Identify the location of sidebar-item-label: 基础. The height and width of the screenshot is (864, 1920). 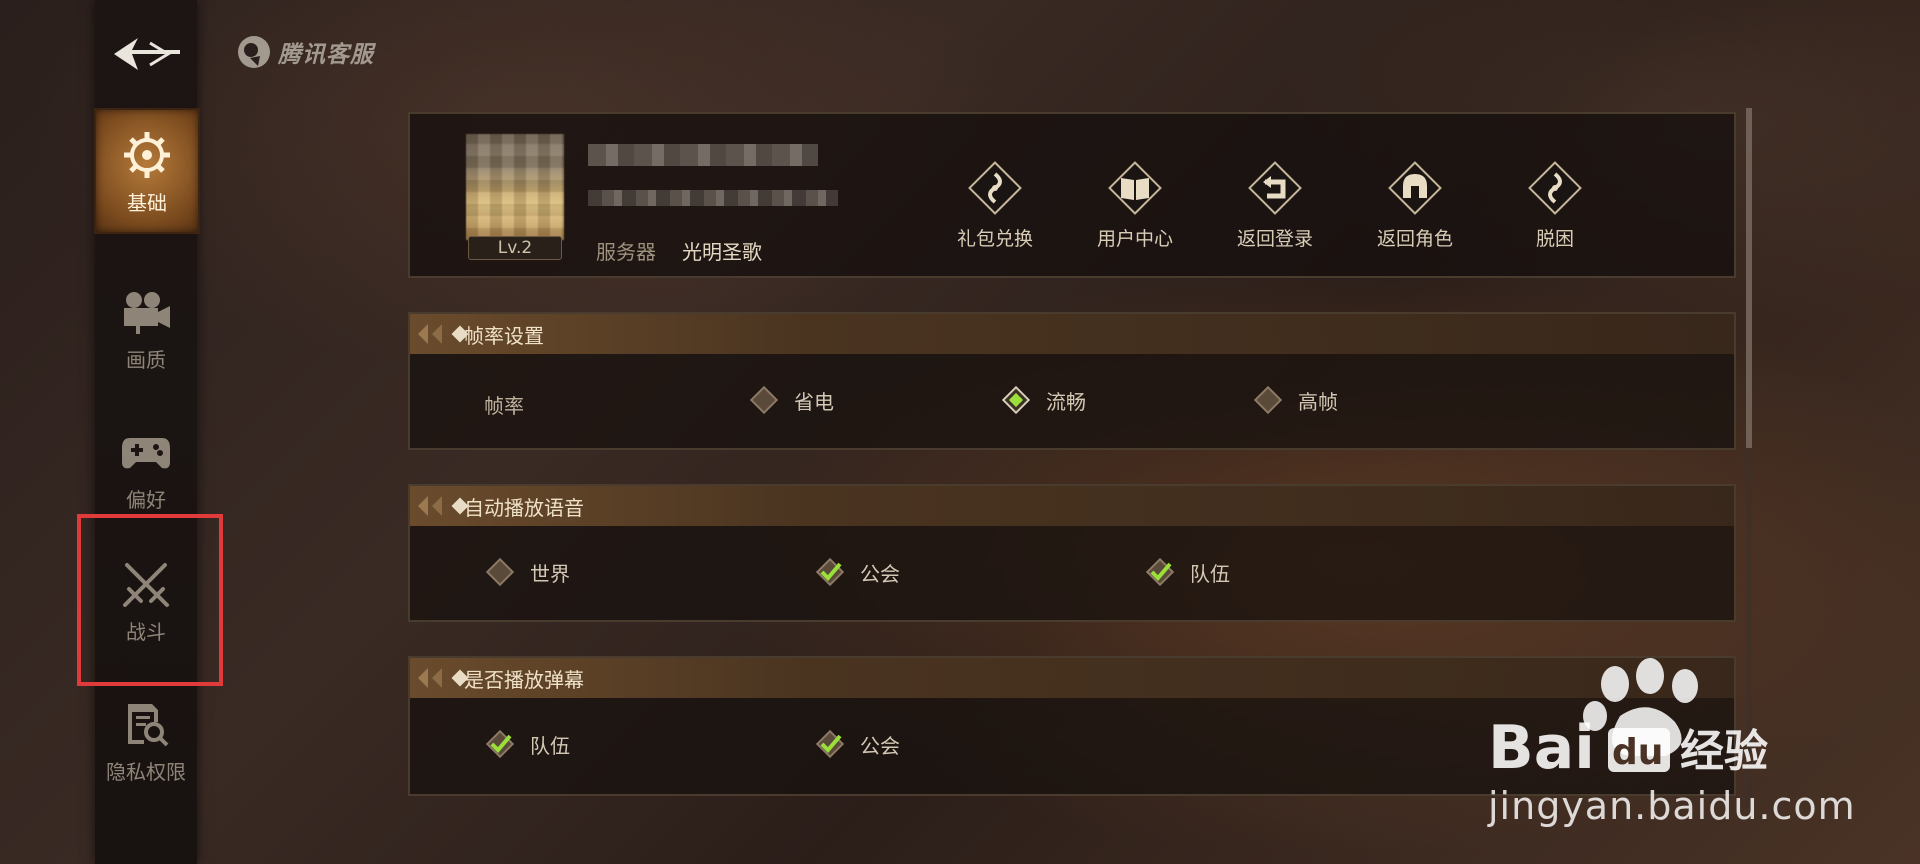
(147, 202).